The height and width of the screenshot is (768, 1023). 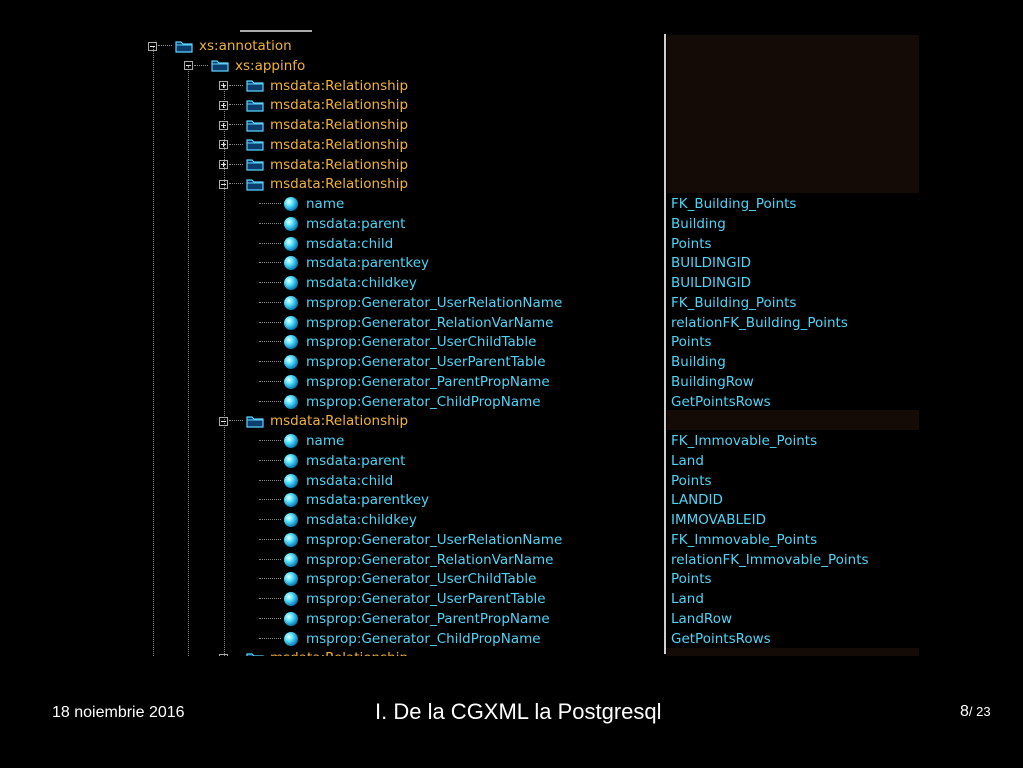 What do you see at coordinates (118, 712) in the screenshot?
I see `footer-date: 18 noiembrie 2016` at bounding box center [118, 712].